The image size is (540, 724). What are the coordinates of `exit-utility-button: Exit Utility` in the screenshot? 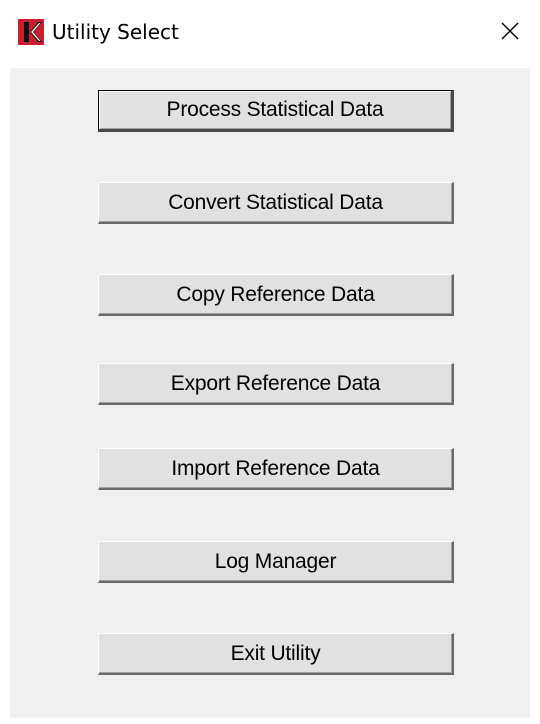 It's located at (276, 654).